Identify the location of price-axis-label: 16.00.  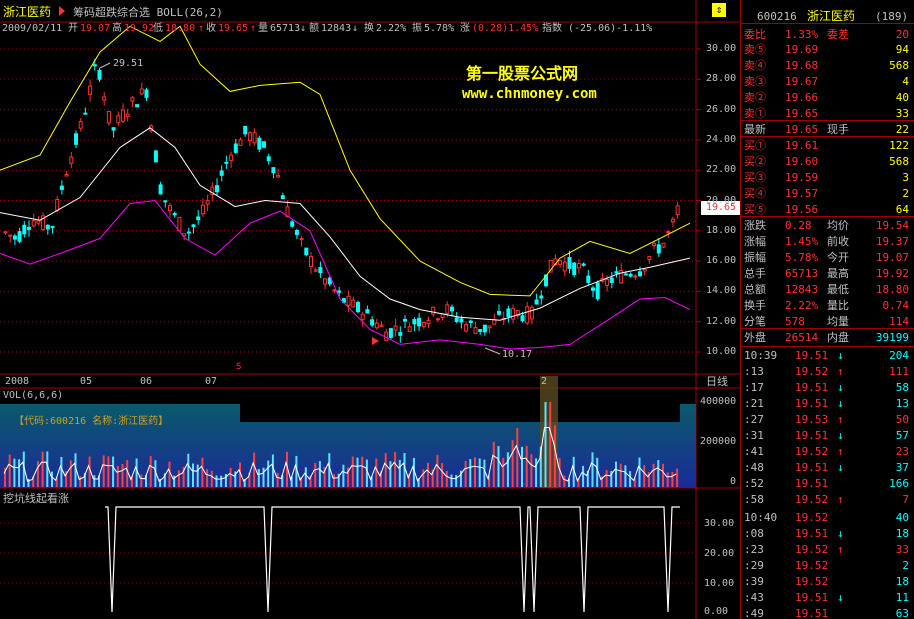
(721, 261).